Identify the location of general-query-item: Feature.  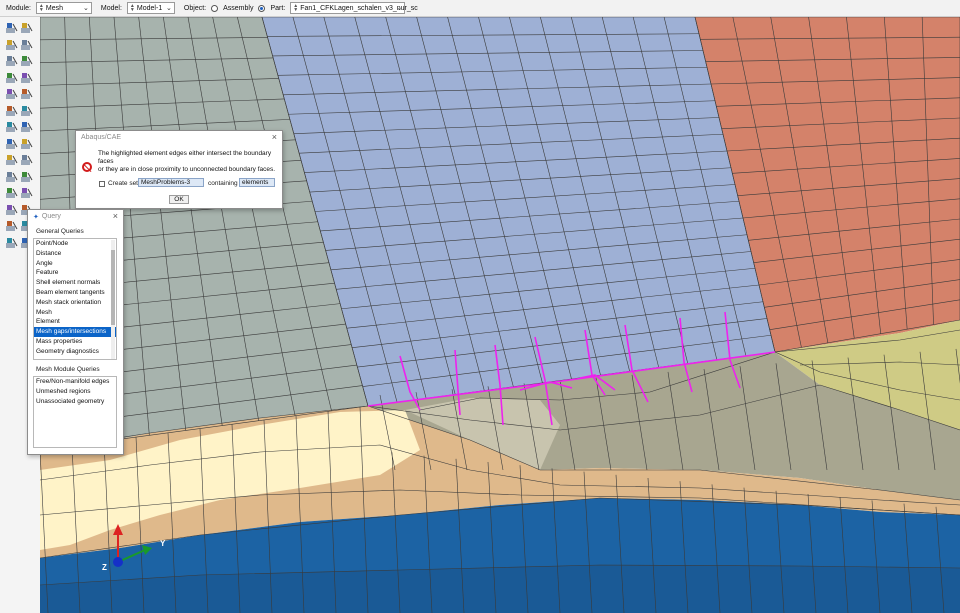
(75, 273).